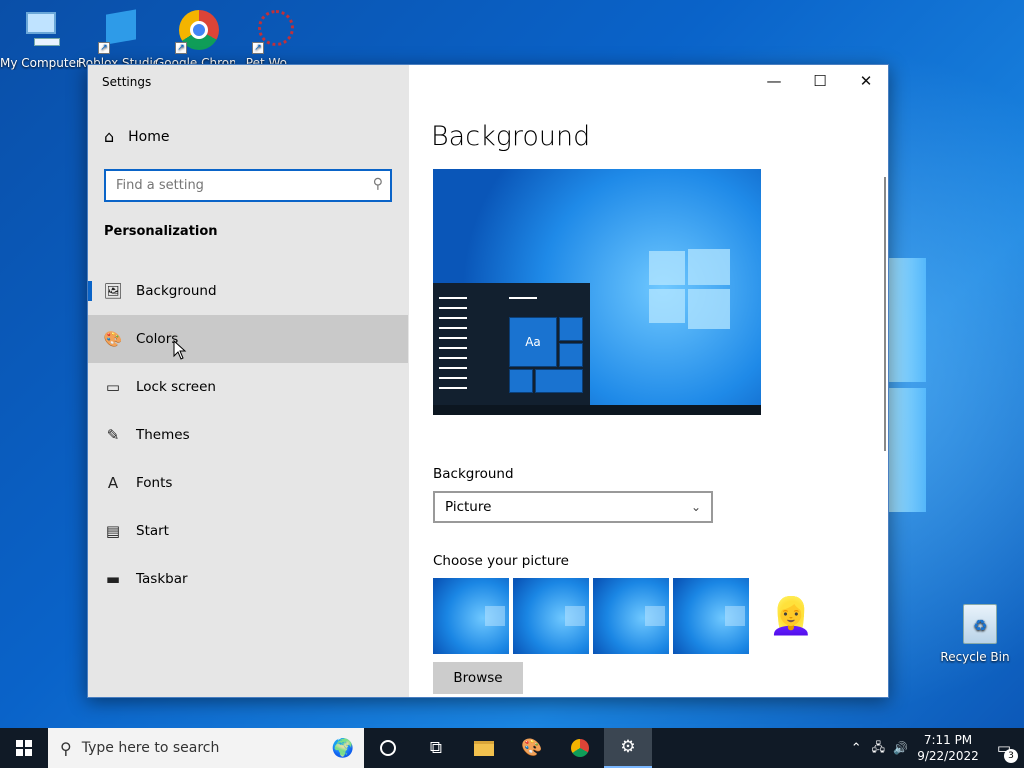 This screenshot has height=768, width=1024. I want to click on picture-icon: 🖼, so click(113, 291).